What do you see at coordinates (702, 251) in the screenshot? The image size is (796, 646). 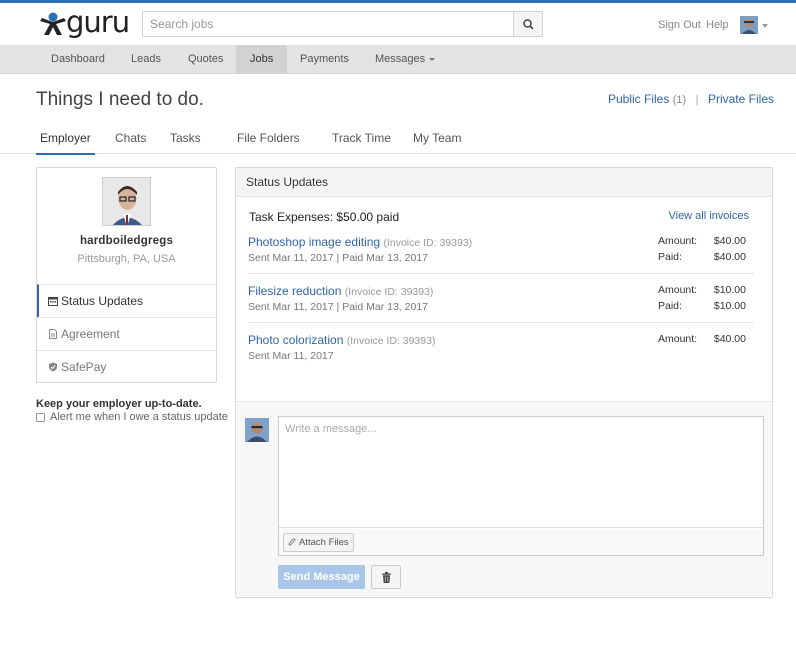 I see `invoice-amounts: Amount: $40.00 Paid: $40.00` at bounding box center [702, 251].